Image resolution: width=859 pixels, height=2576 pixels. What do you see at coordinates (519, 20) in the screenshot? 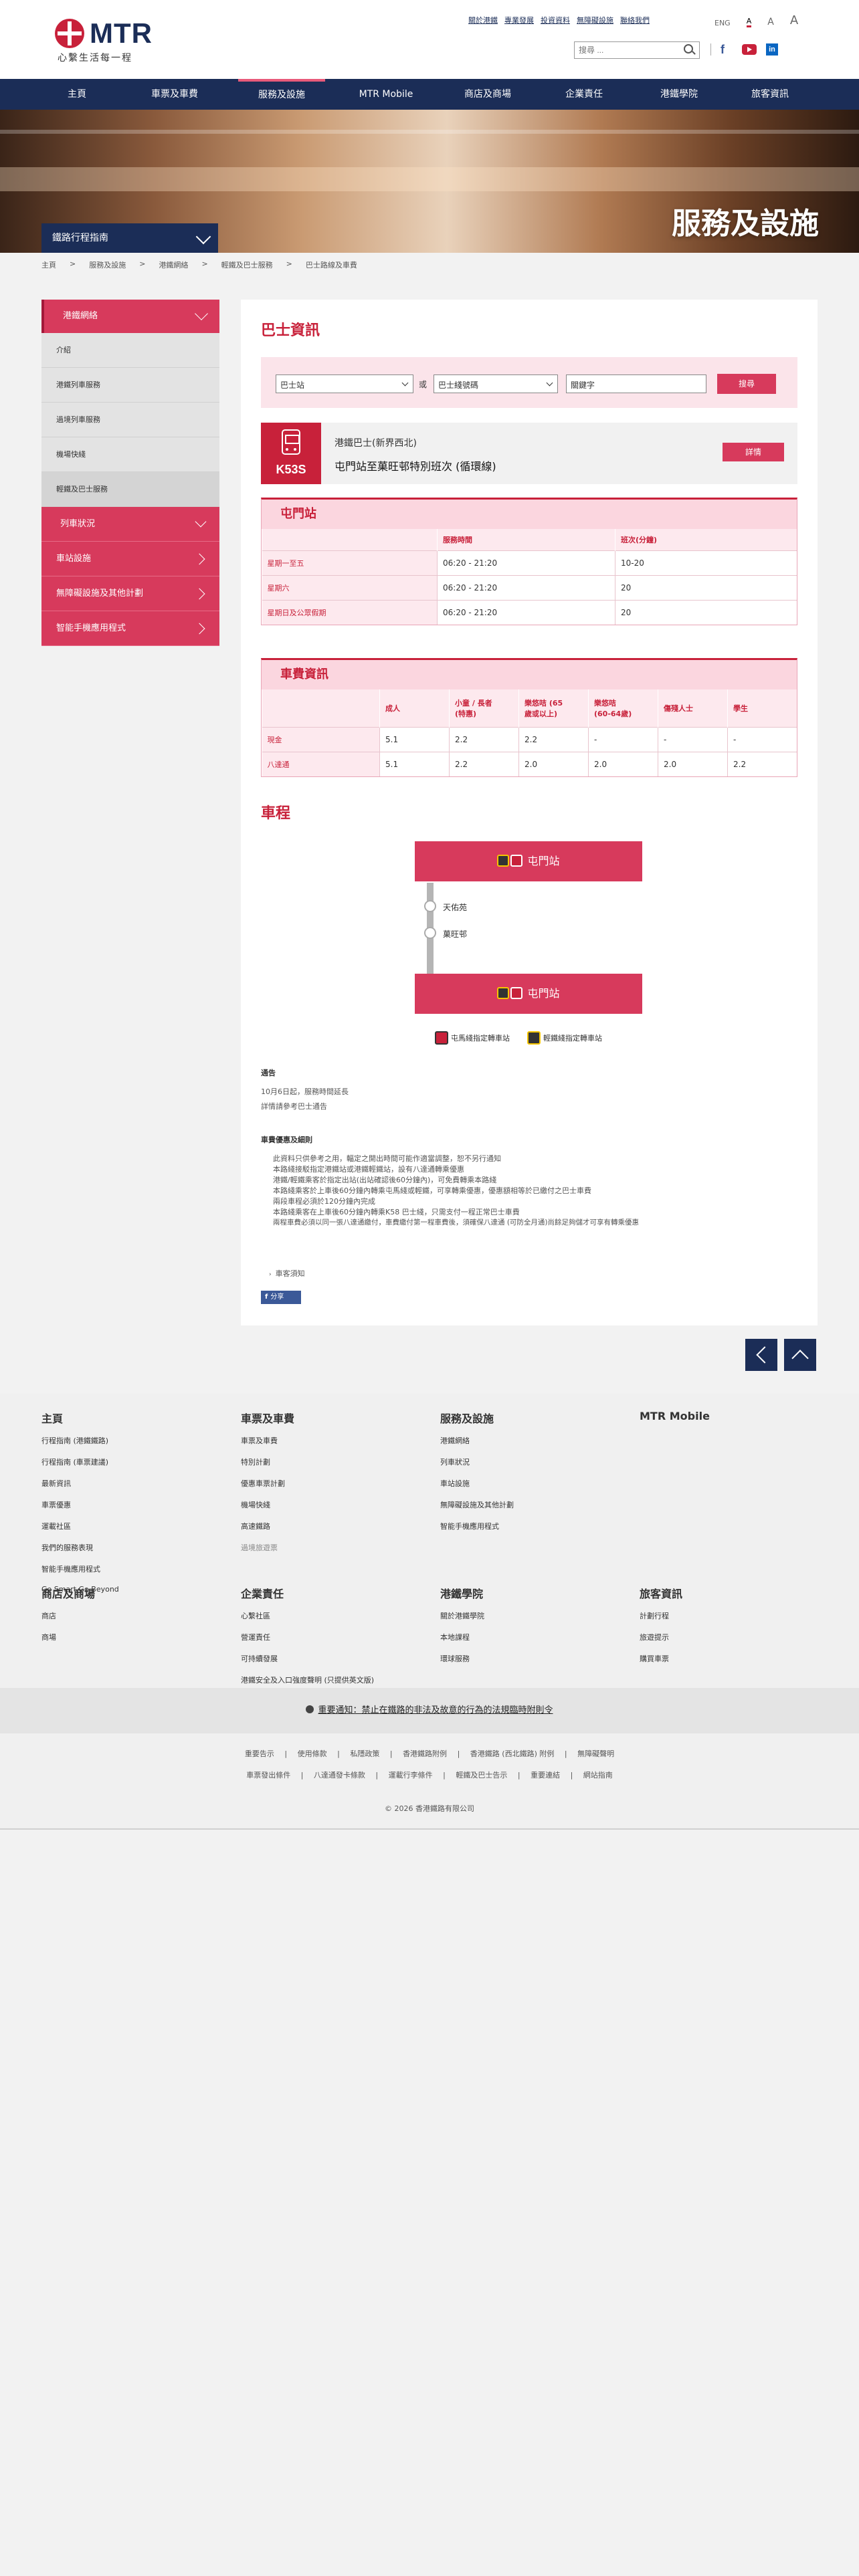
I see `top-link: 專業發展` at bounding box center [519, 20].